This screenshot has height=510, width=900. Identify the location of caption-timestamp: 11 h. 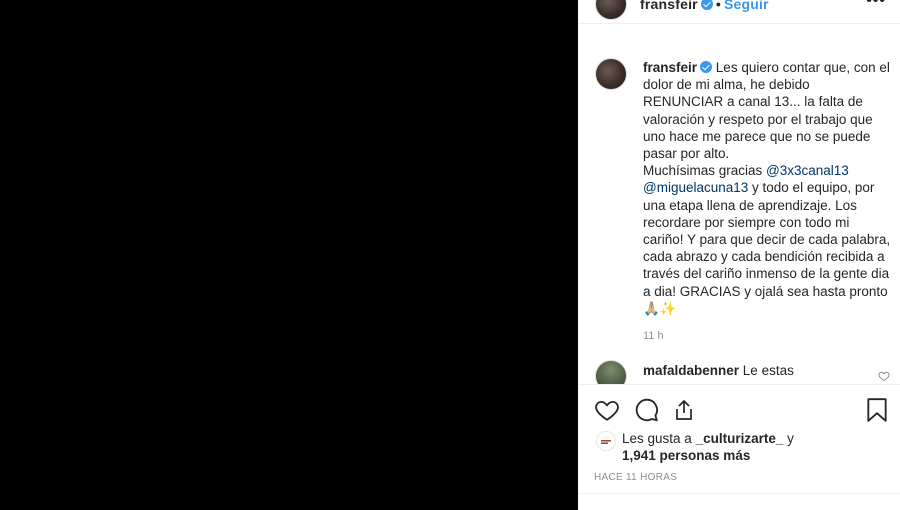
(653, 336).